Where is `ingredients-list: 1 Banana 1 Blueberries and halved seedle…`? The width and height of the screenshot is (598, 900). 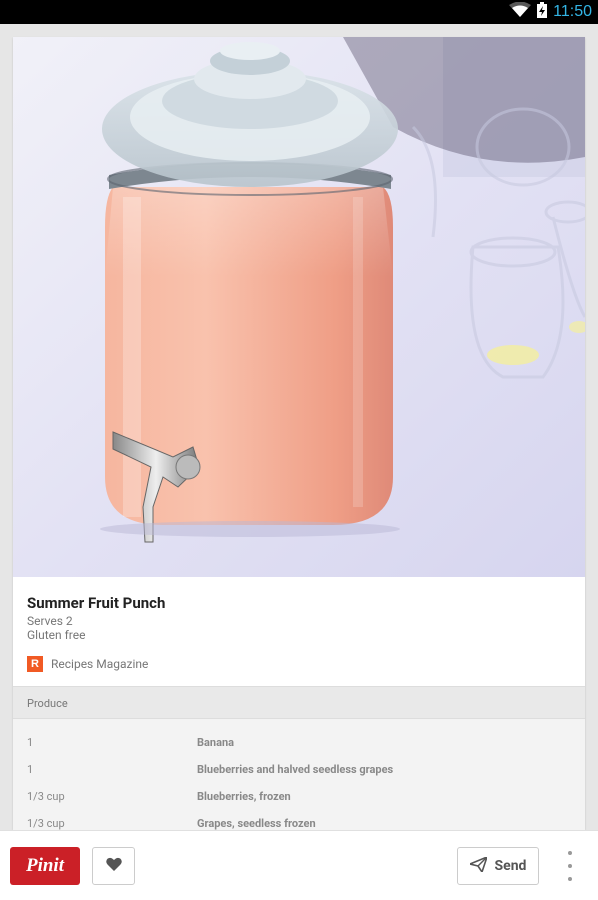
ingredients-list: 1 Banana 1 Blueberries and halved seedle… is located at coordinates (299, 774).